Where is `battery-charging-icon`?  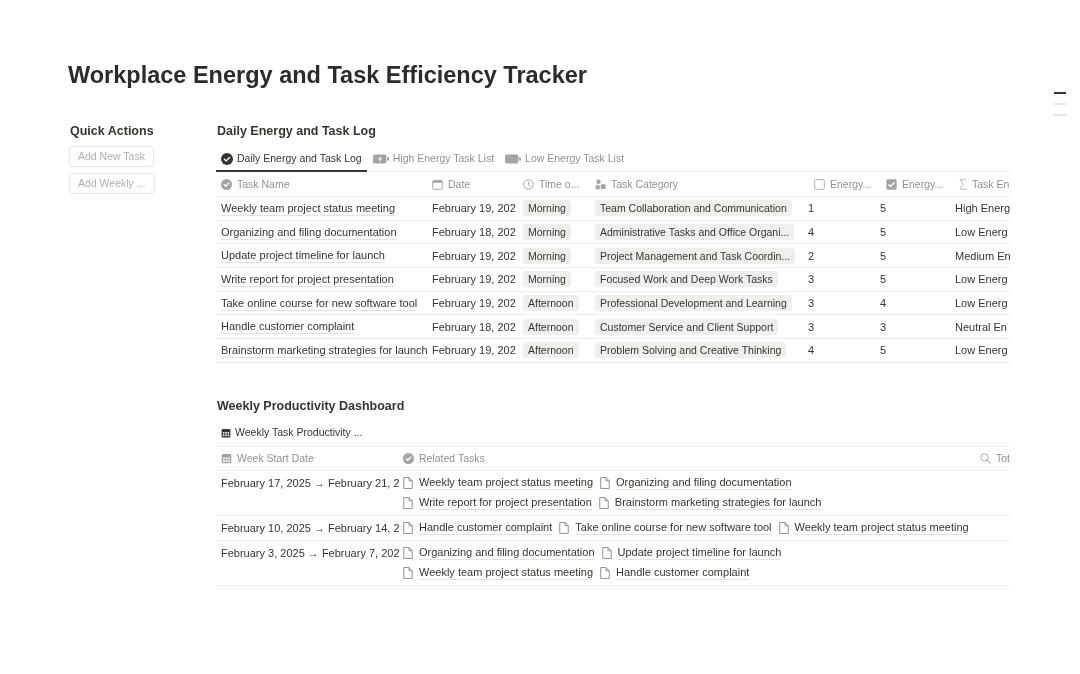
battery-charging-icon is located at coordinates (380, 158).